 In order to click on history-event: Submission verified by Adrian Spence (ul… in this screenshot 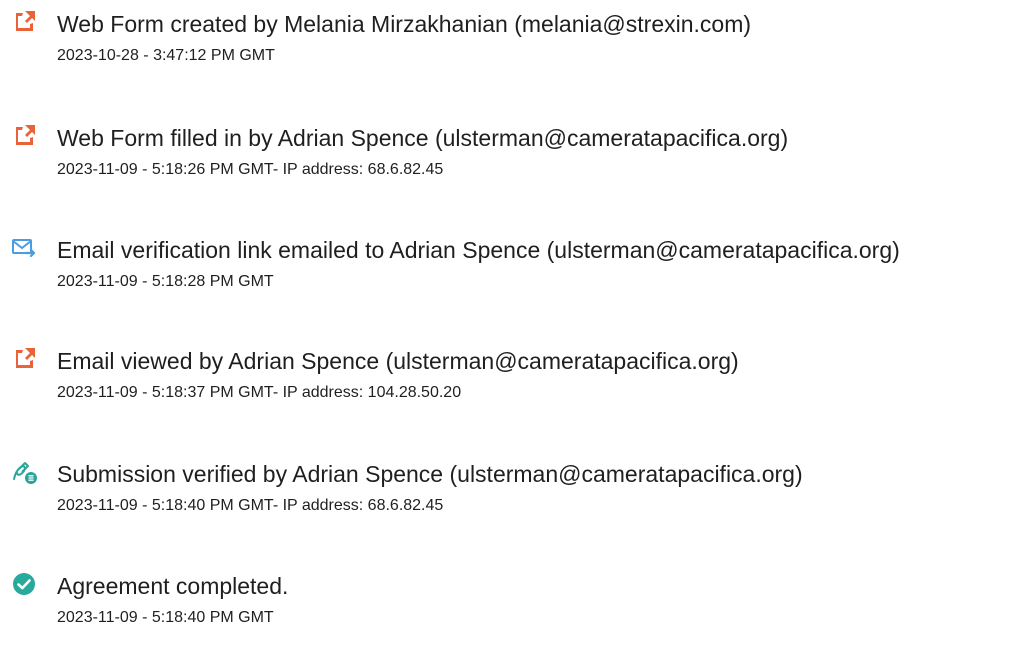, I will do `click(517, 498)`.